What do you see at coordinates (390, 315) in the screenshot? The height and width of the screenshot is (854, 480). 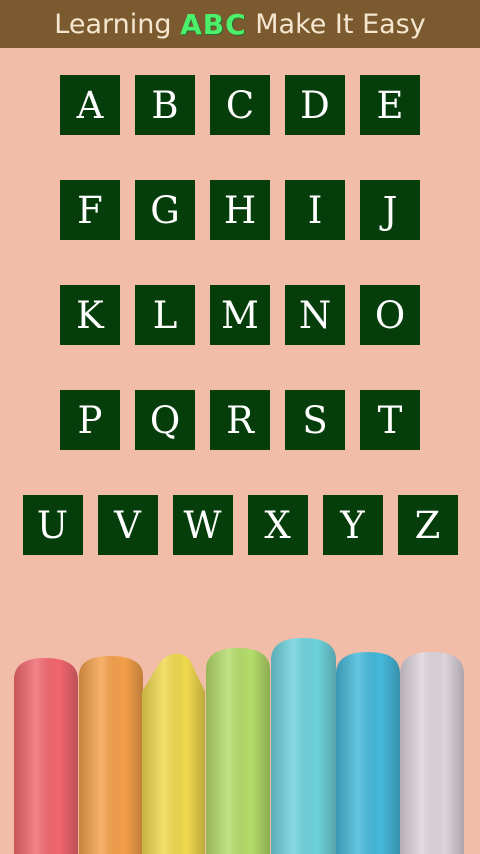 I see `letter-button-o: O` at bounding box center [390, 315].